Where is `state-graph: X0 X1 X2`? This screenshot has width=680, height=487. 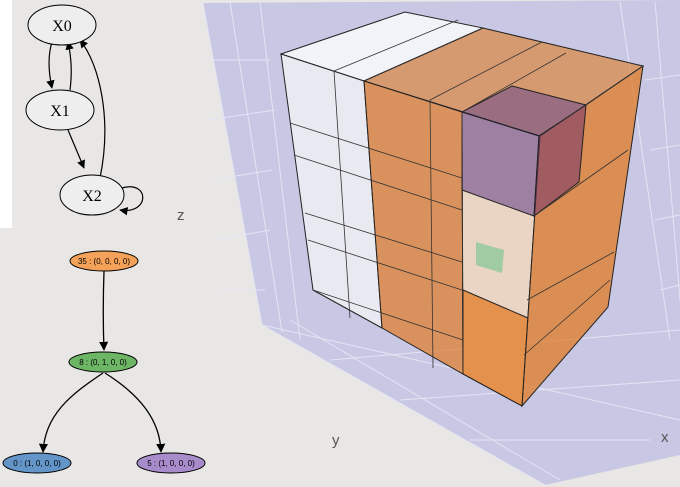
state-graph: X0 X1 X2 is located at coordinates (84, 110).